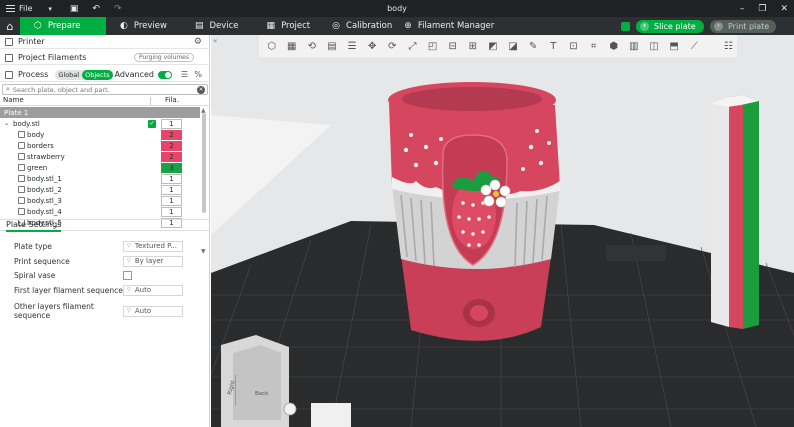 This screenshot has height=427, width=794. Describe the element at coordinates (34, 226) in the screenshot. I see `plate-settings-label: Plate Settings` at that location.